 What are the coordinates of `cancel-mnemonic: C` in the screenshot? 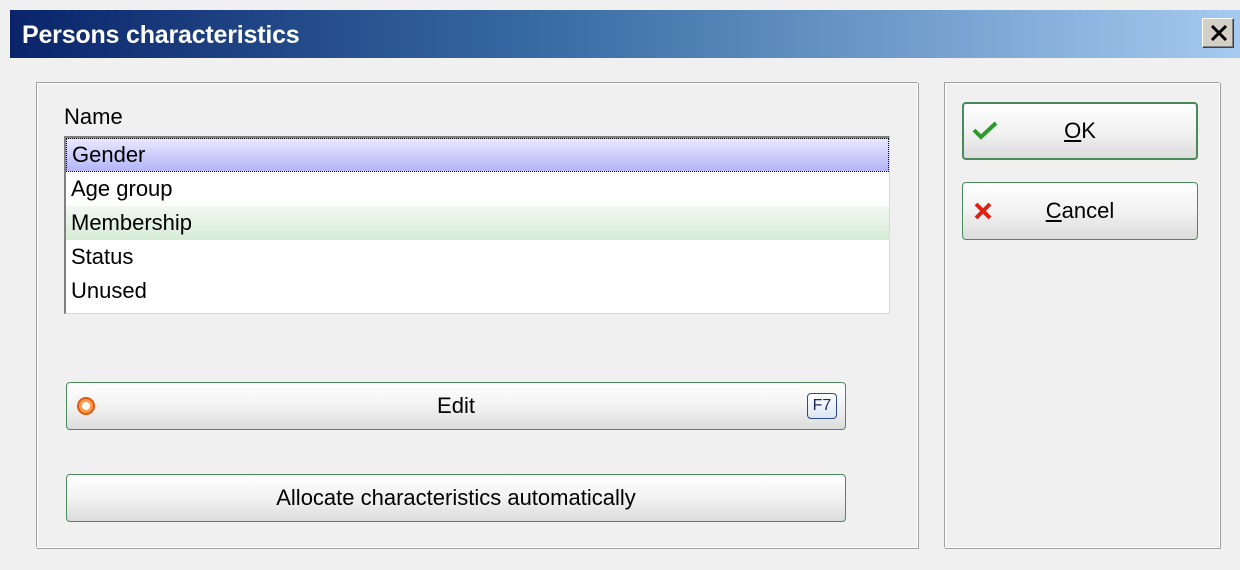 It's located at (1053, 210).